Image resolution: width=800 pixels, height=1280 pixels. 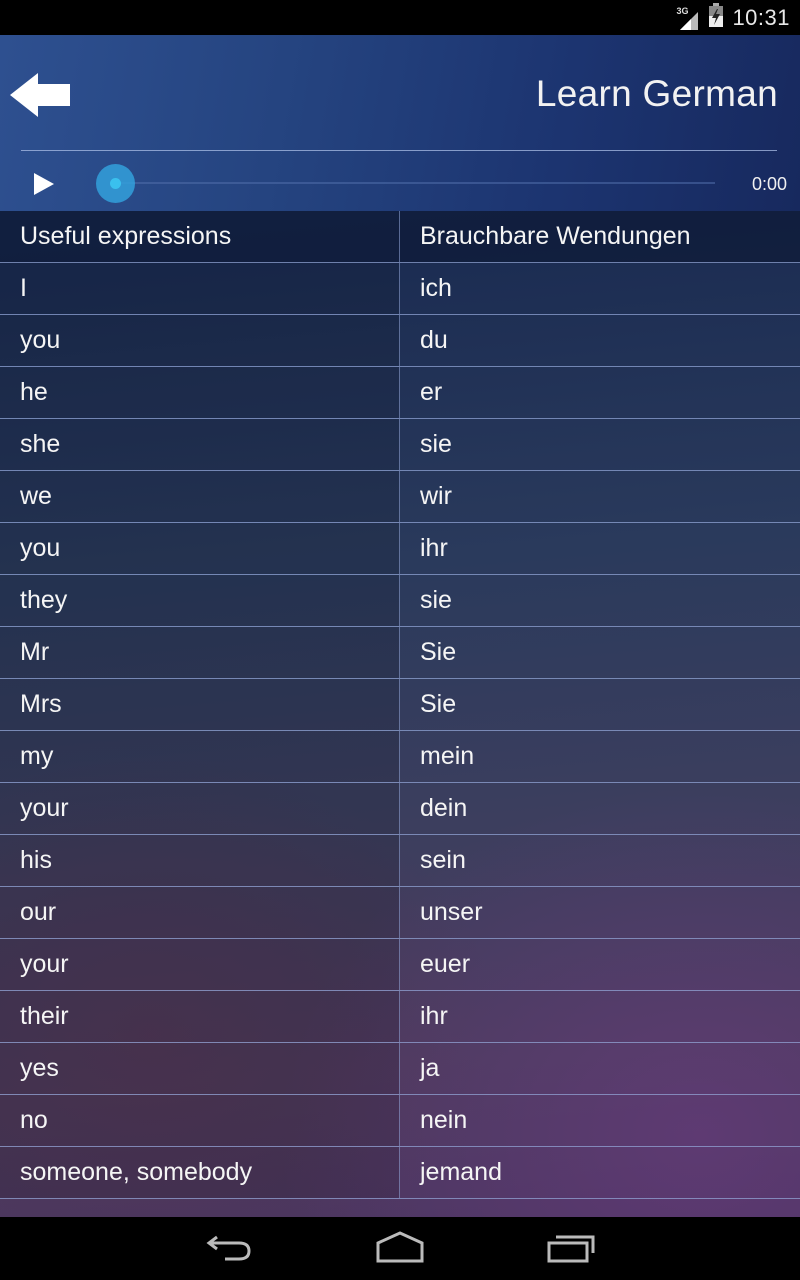 I want to click on nav-home-icon, so click(x=400, y=1247).